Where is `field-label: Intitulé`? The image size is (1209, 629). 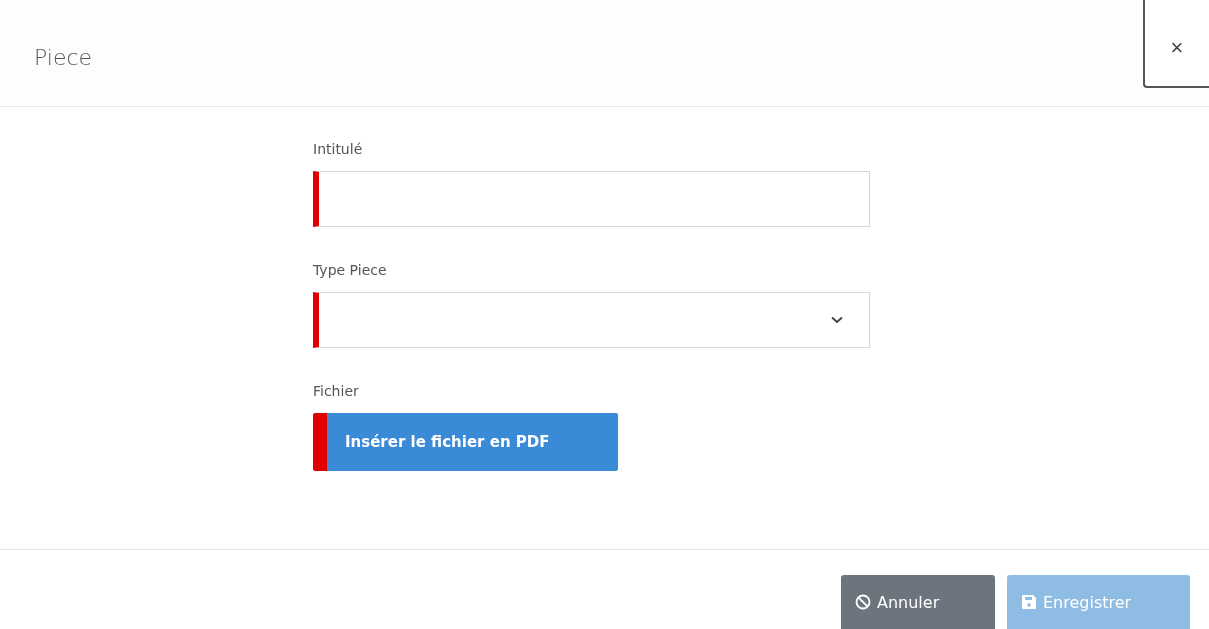 field-label: Intitulé is located at coordinates (338, 150).